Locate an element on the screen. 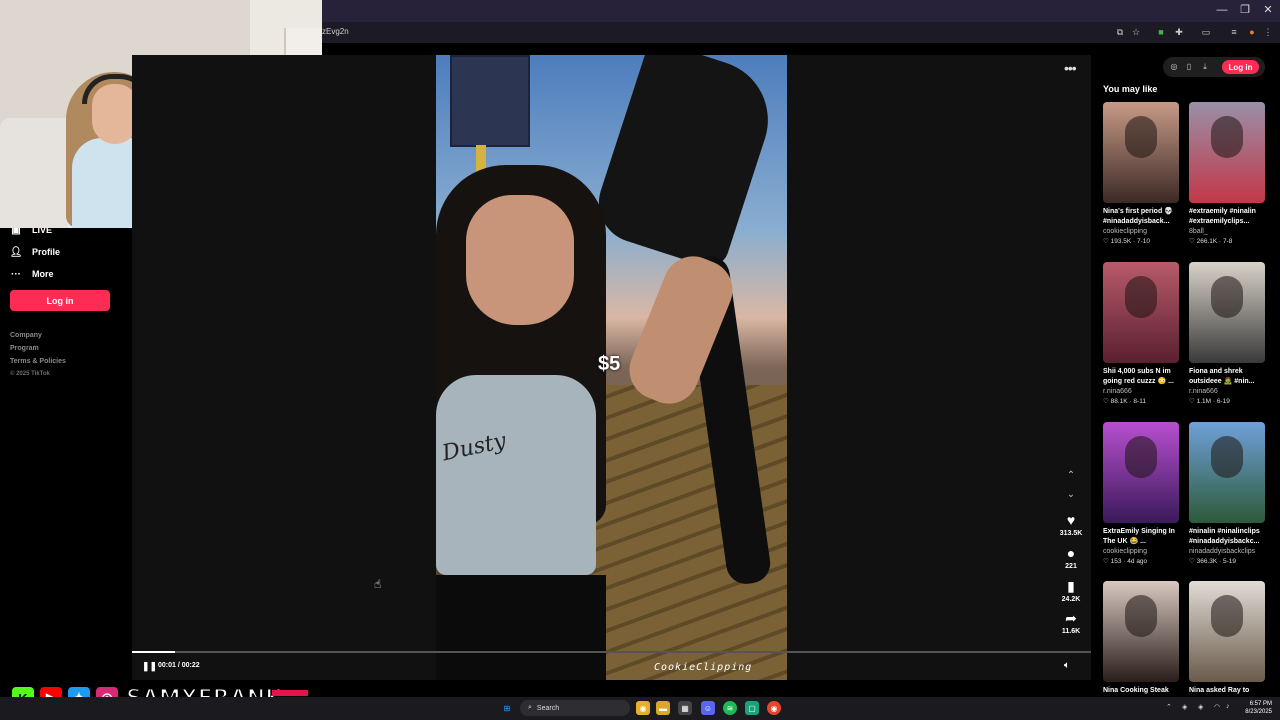 This screenshot has height=720, width=1280. chrome-active-icon: ◉ is located at coordinates (774, 708).